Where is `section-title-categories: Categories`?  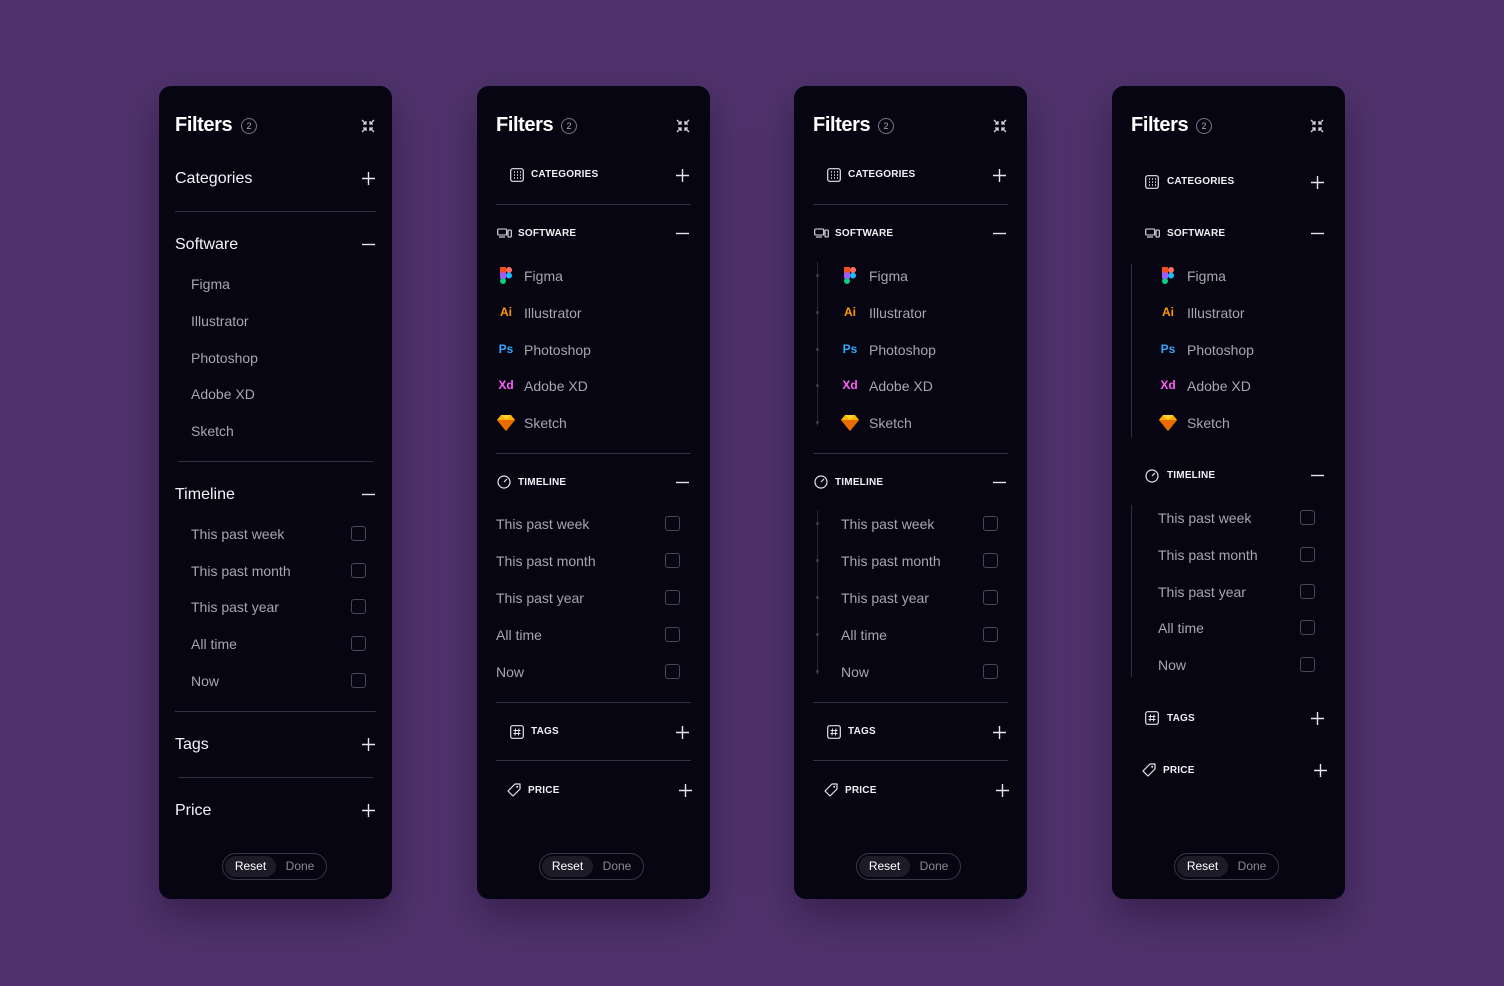
section-title-categories: Categories is located at coordinates (213, 179).